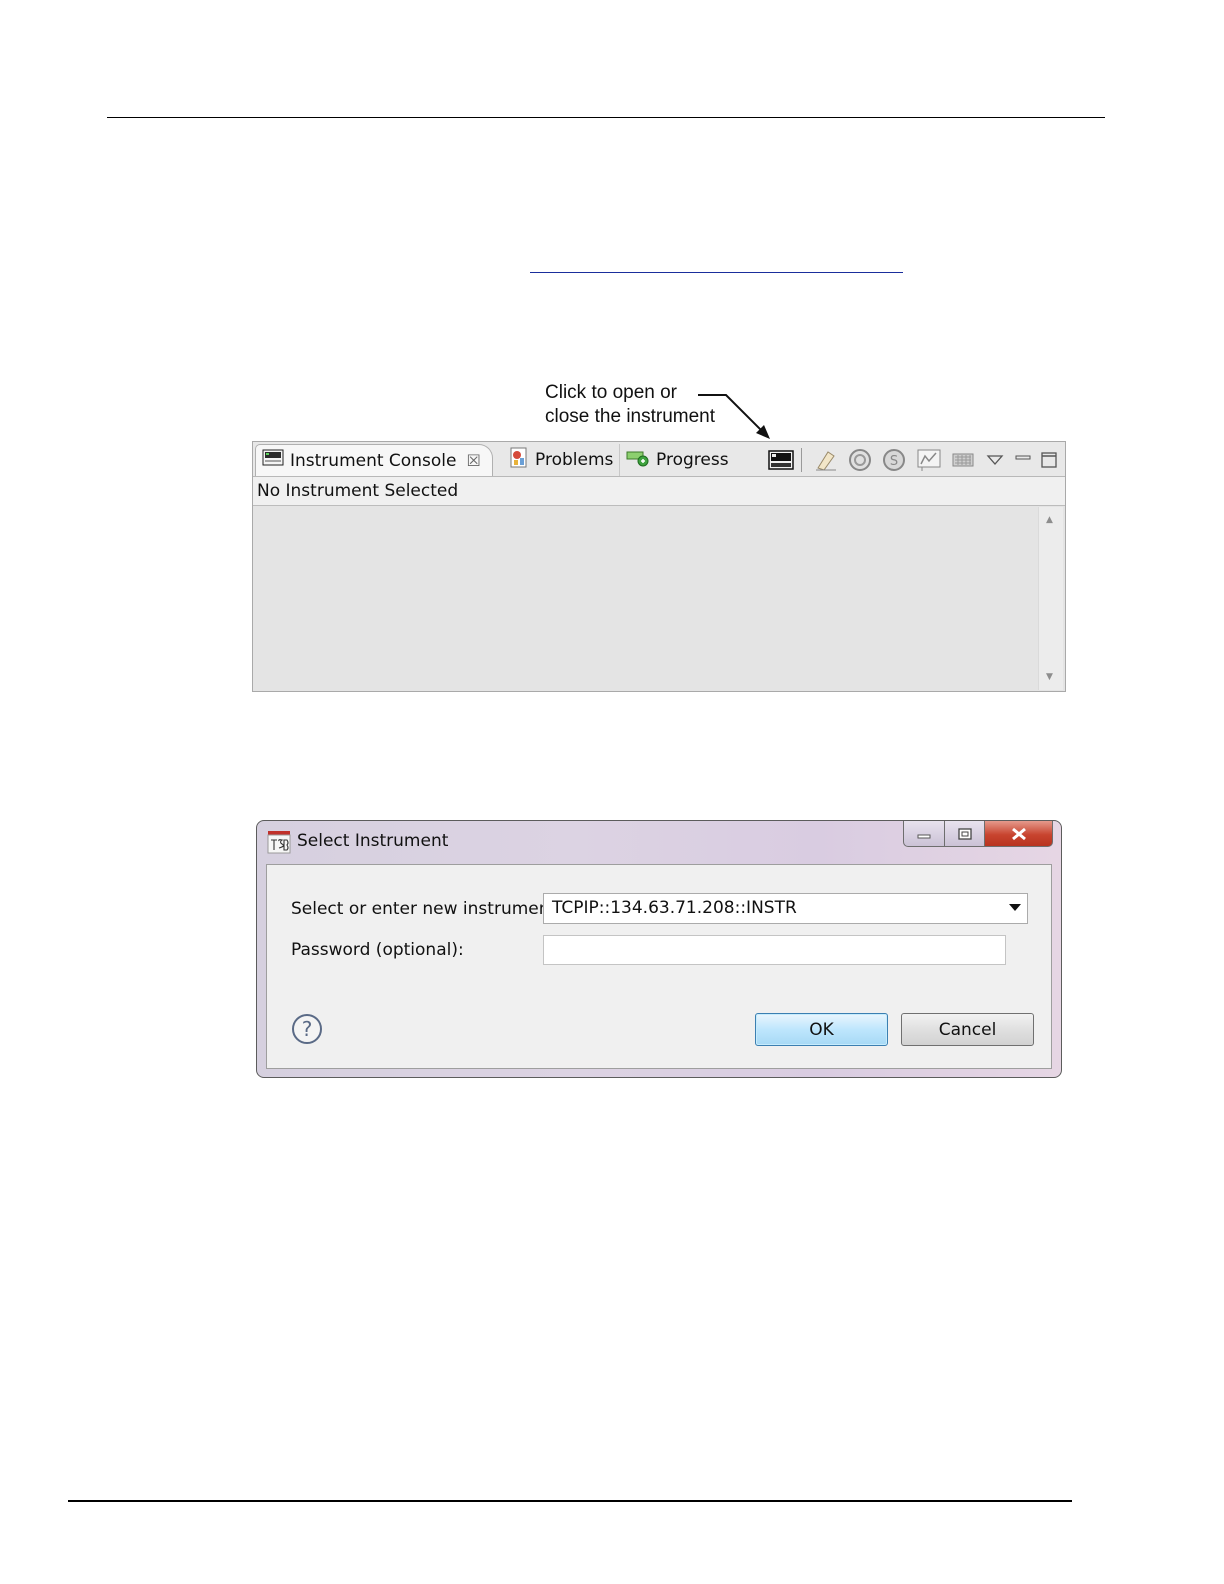 This screenshot has height=1584, width=1224. I want to click on tab-label: Progress, so click(692, 460).